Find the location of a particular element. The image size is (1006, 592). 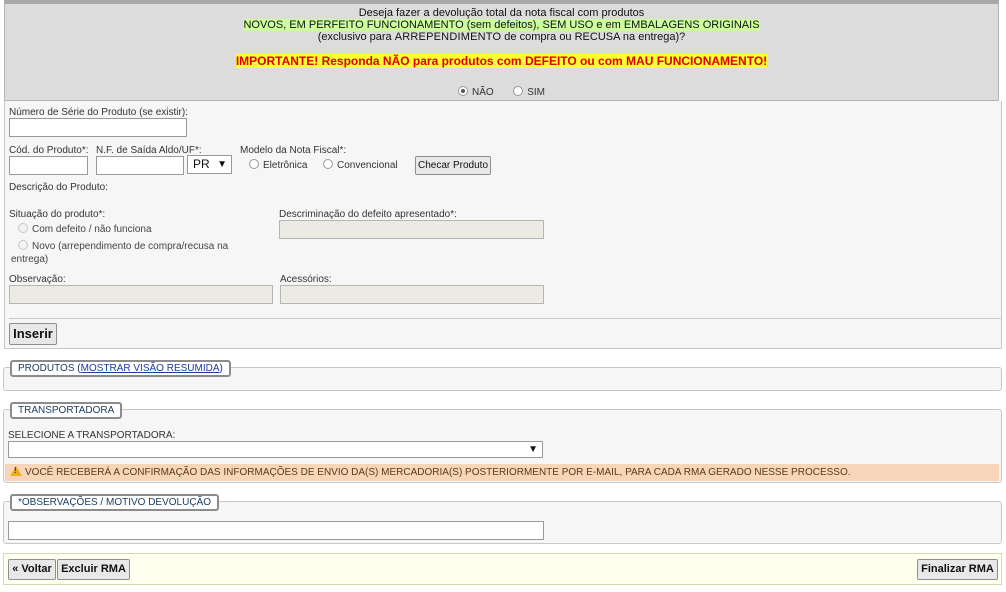

nf-input is located at coordinates (140, 165).